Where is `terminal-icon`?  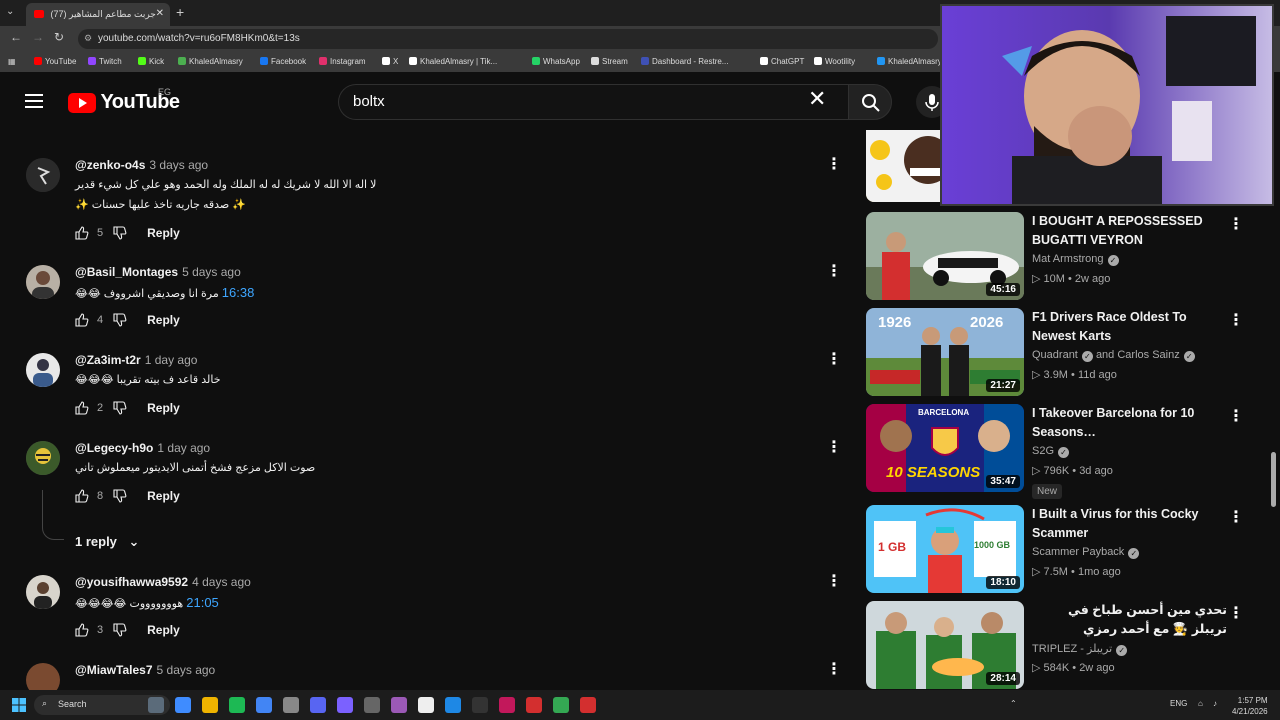 terminal-icon is located at coordinates (372, 705).